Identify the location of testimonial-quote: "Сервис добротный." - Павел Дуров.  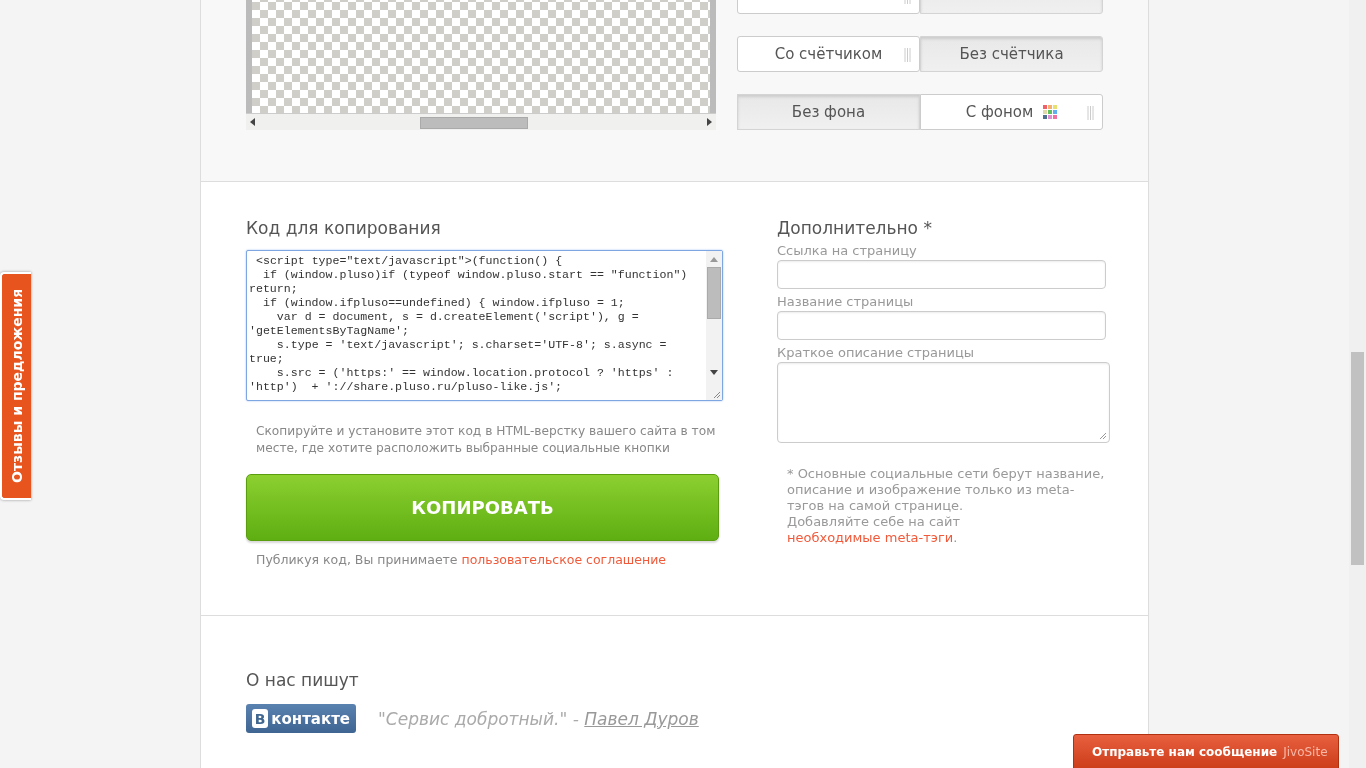
(538, 718).